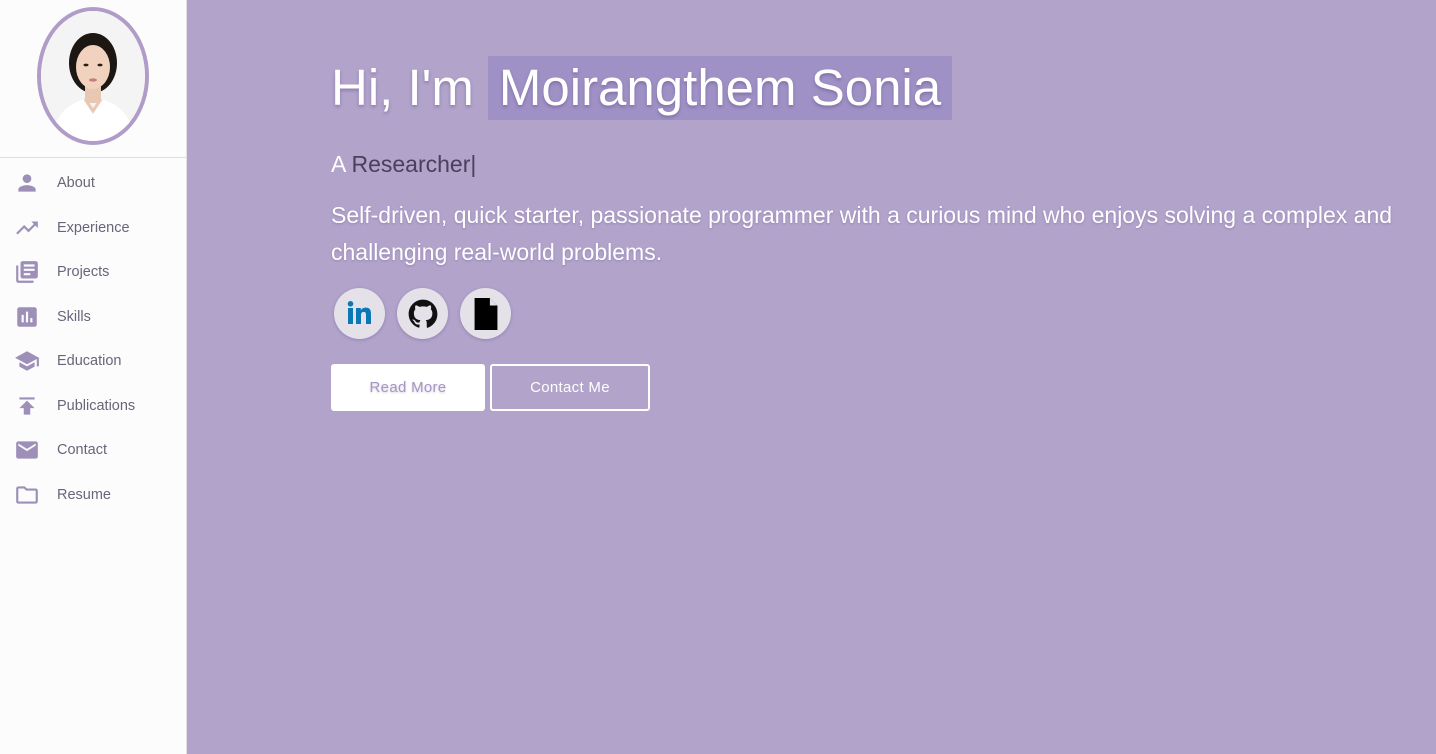  I want to click on sidebar-item-label: About, so click(76, 183).